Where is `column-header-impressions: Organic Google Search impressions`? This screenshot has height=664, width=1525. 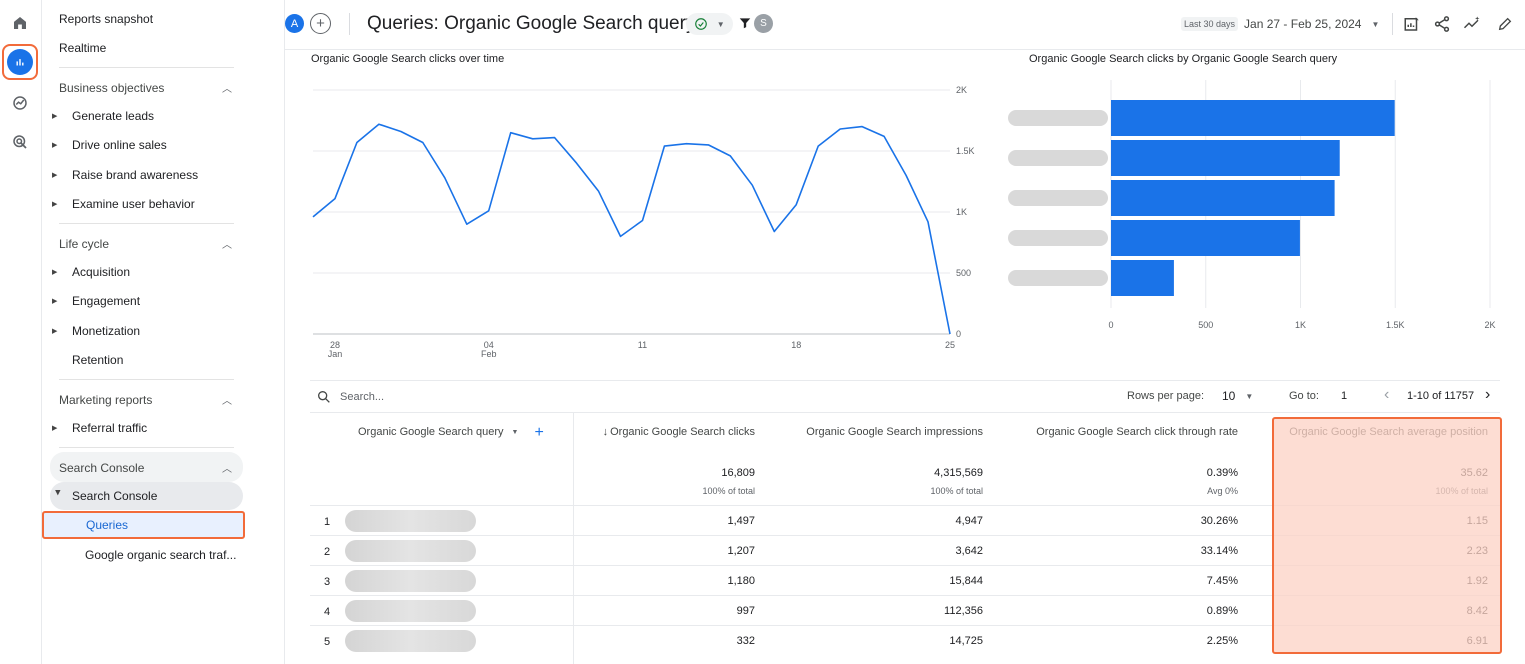 column-header-impressions: Organic Google Search impressions is located at coordinates (894, 432).